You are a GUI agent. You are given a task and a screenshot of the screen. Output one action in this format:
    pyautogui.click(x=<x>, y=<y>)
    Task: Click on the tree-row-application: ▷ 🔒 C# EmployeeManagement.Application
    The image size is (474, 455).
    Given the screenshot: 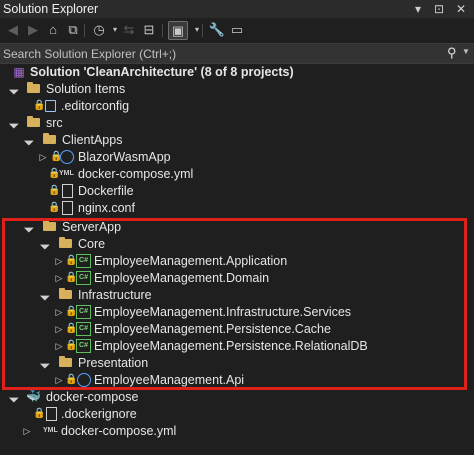 What is the action you would take?
    pyautogui.click(x=237, y=261)
    